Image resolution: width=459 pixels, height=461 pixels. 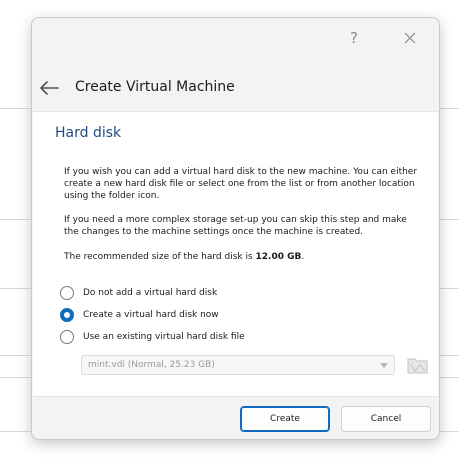 I want to click on create-button: Create, so click(x=285, y=419).